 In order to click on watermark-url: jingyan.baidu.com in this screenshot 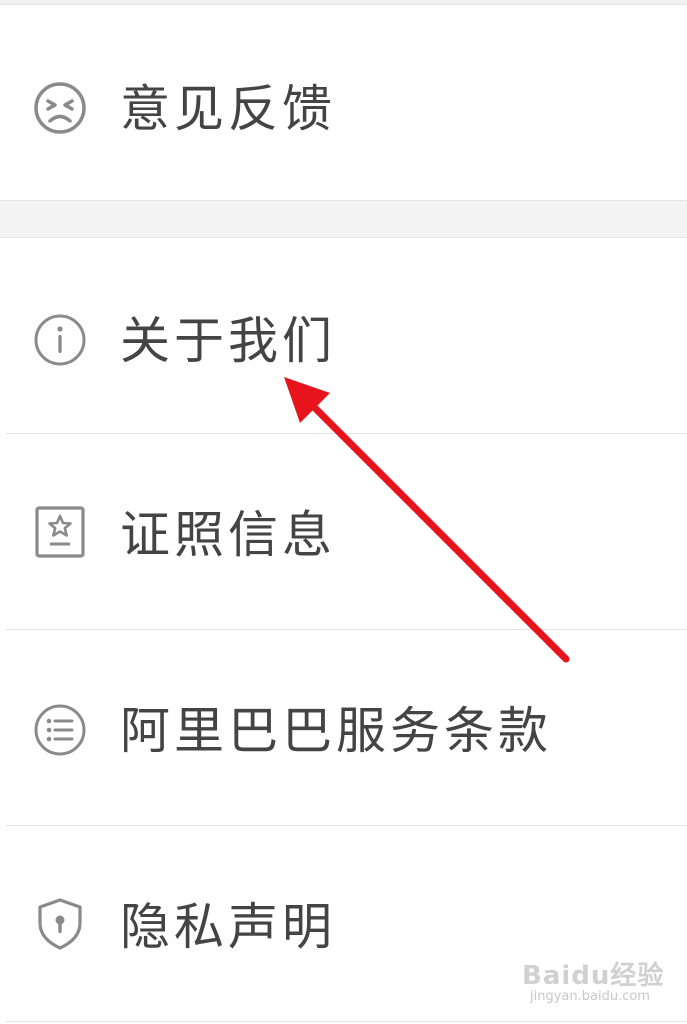, I will do `click(590, 996)`.